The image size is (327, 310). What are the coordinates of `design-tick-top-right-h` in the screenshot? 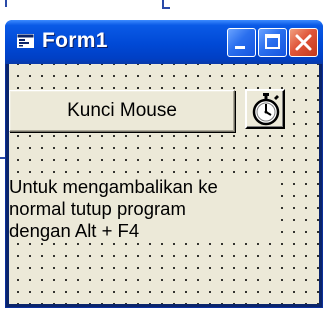 It's located at (166, 8).